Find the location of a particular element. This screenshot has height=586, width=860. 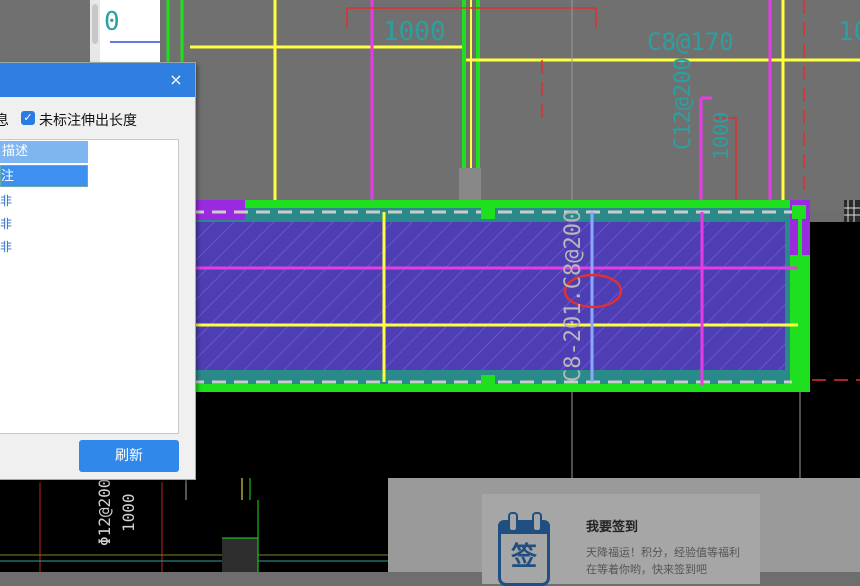

left-zero-text: 0 is located at coordinates (112, 22).